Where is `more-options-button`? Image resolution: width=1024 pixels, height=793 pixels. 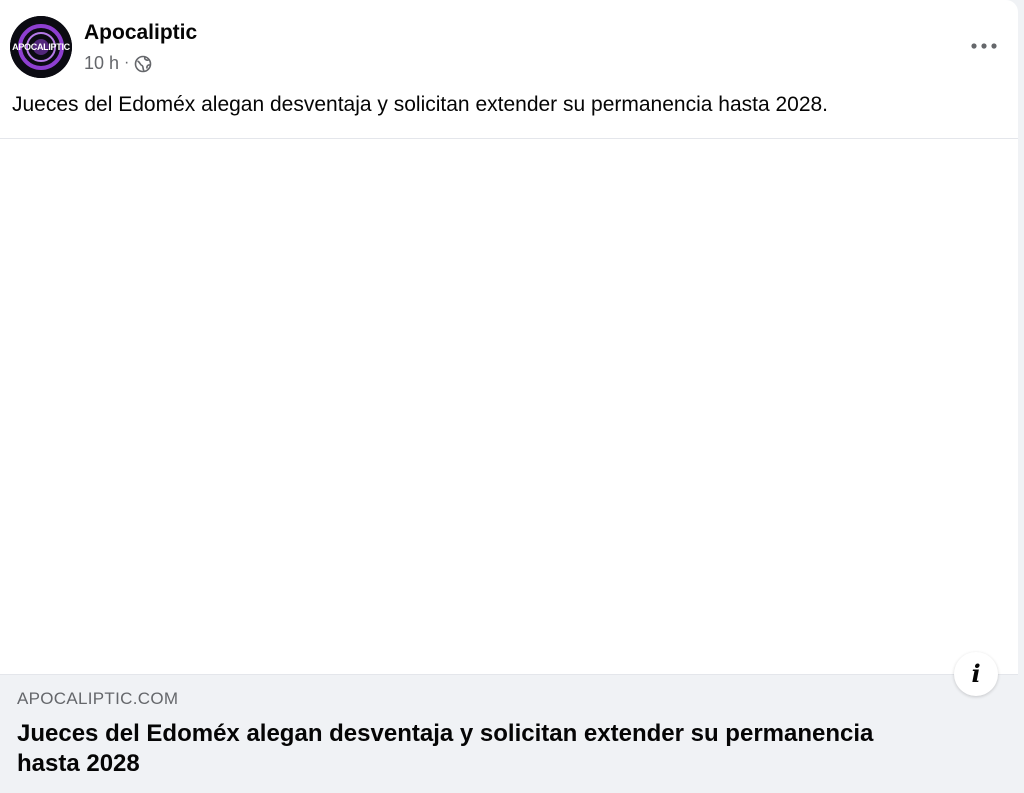 more-options-button is located at coordinates (984, 46).